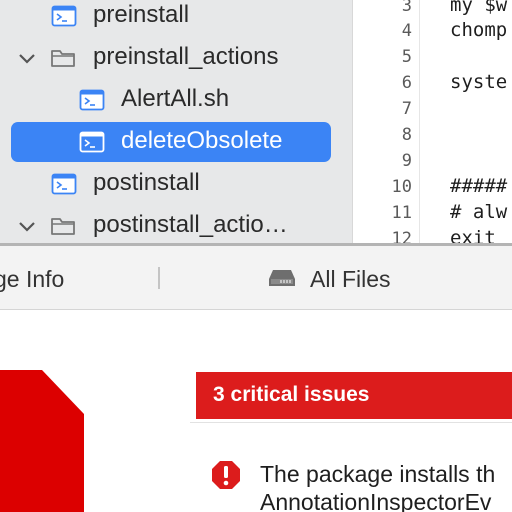  Describe the element at coordinates (479, 186) in the screenshot. I see `code-line: #####` at that location.